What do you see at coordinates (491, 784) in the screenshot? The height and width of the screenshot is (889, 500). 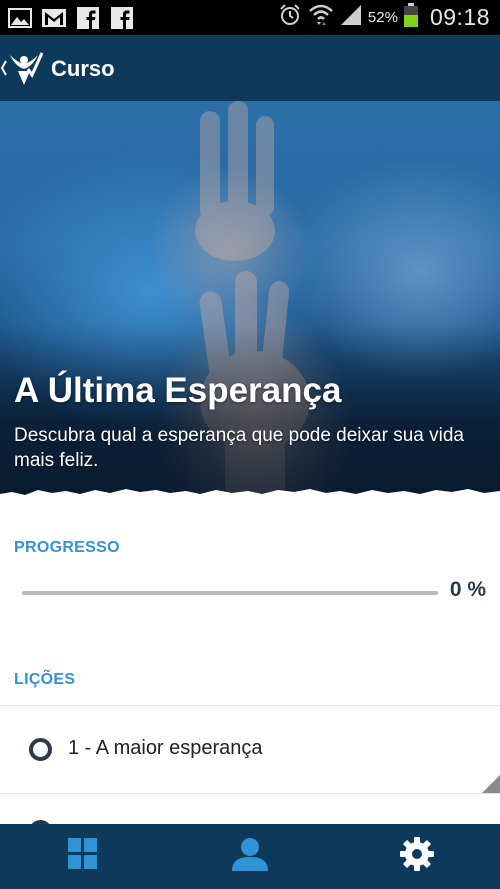 I see `corner-fold-icon` at bounding box center [491, 784].